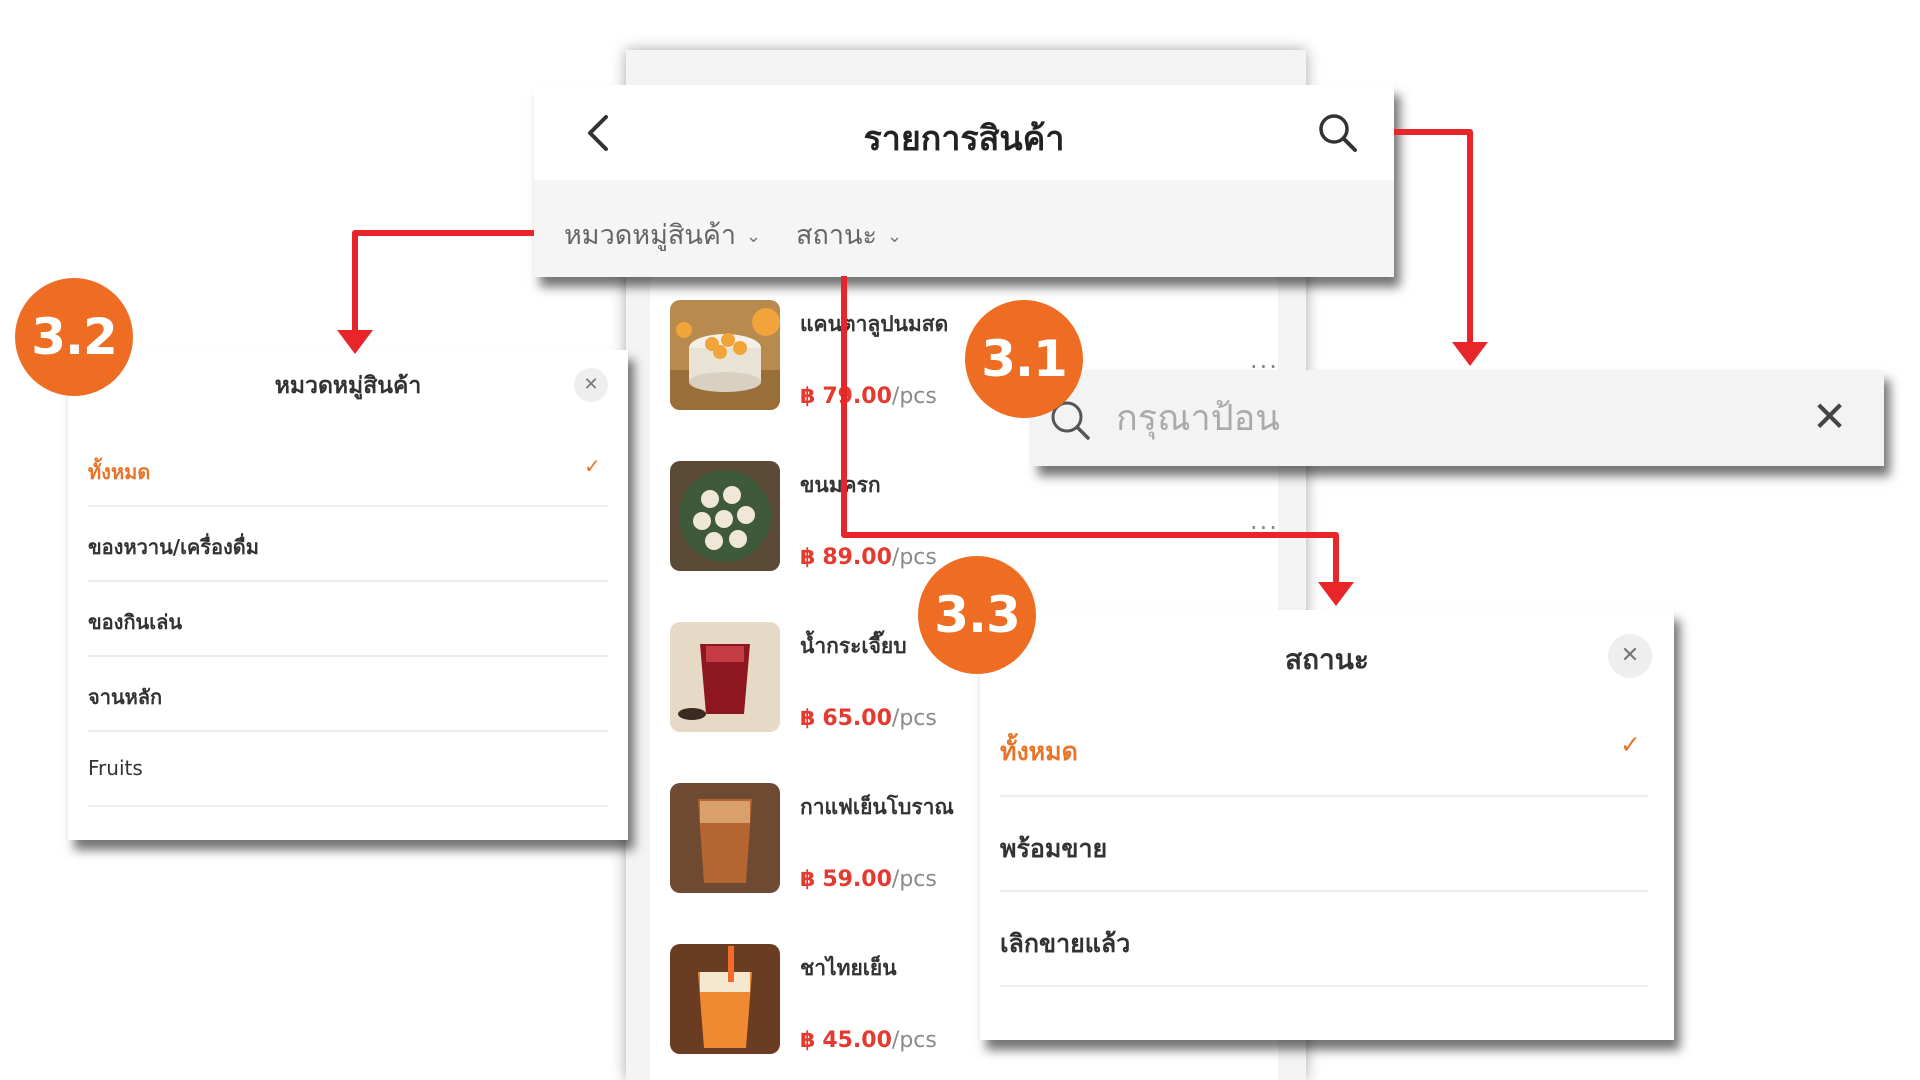 This screenshot has width=1920, height=1080. Describe the element at coordinates (1416, 418) in the screenshot. I see `search-input` at that location.